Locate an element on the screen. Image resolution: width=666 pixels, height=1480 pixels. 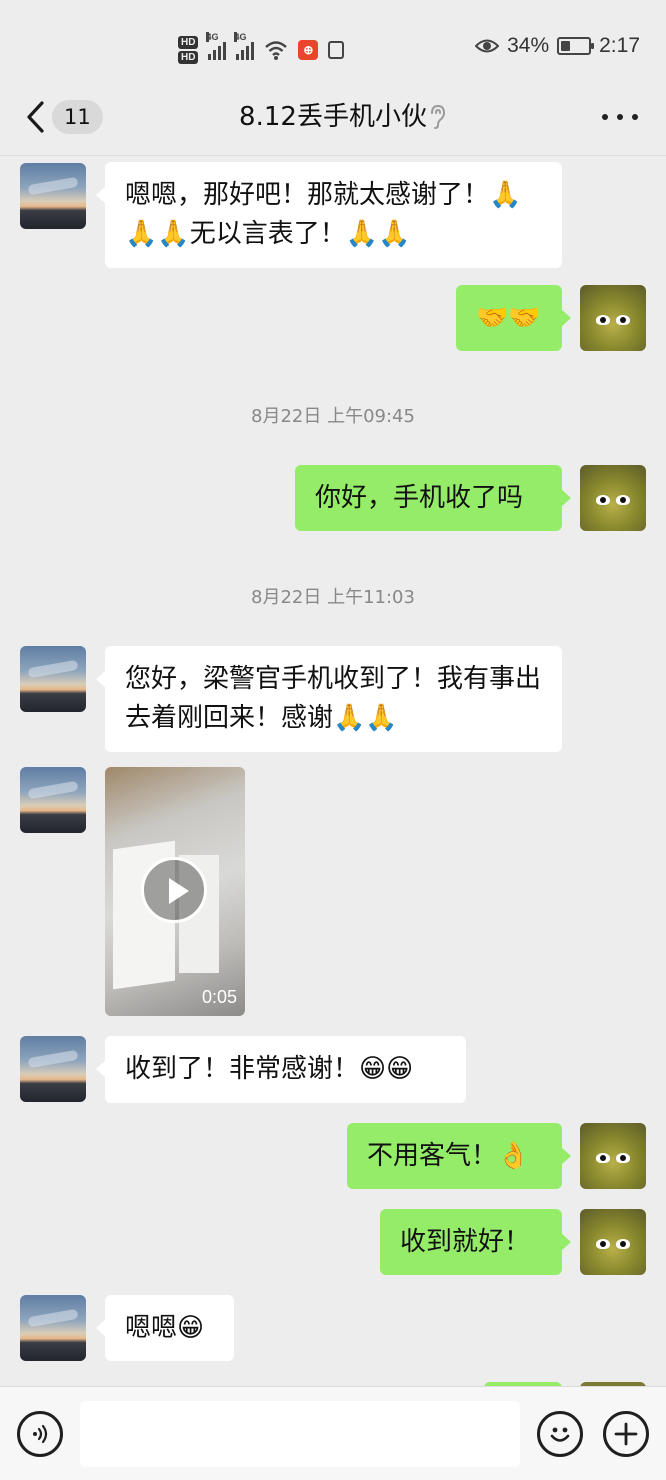
emoji-icon is located at coordinates (560, 1434).